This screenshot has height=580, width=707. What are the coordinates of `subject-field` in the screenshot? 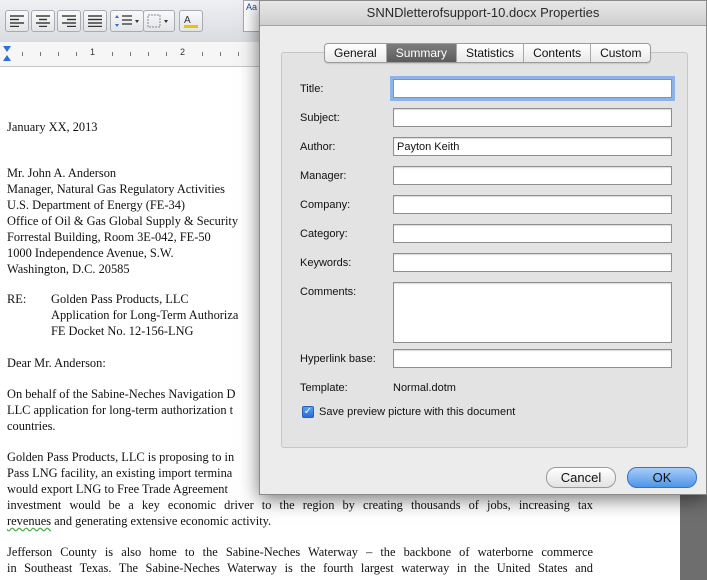 It's located at (532, 117).